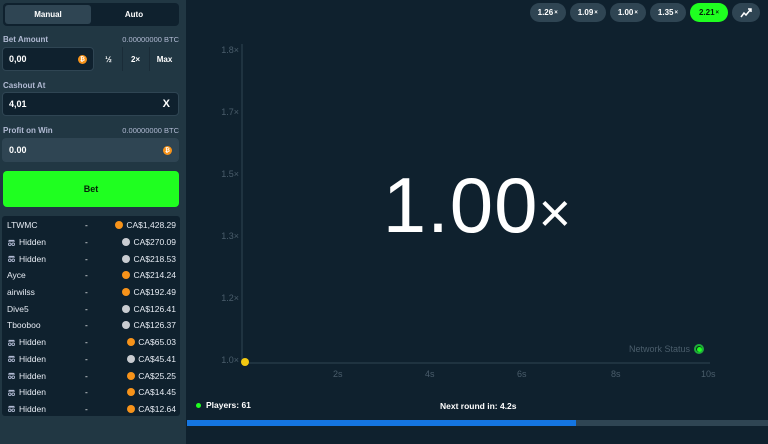  I want to click on network-status: Network Status, so click(667, 349).